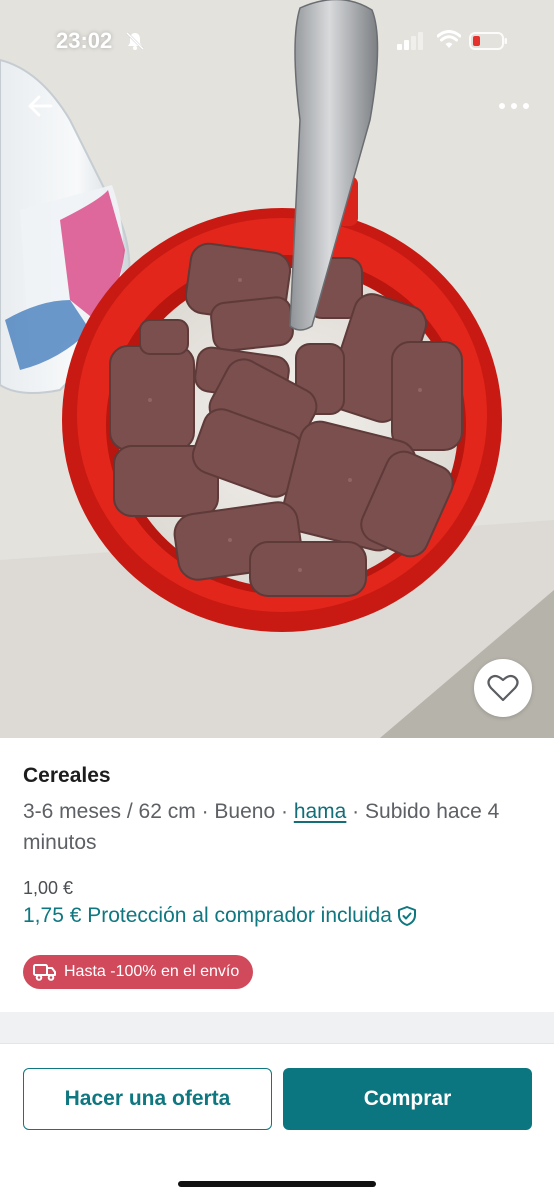 This screenshot has width=554, height=1200. I want to click on condition-text: Bueno, so click(245, 811).